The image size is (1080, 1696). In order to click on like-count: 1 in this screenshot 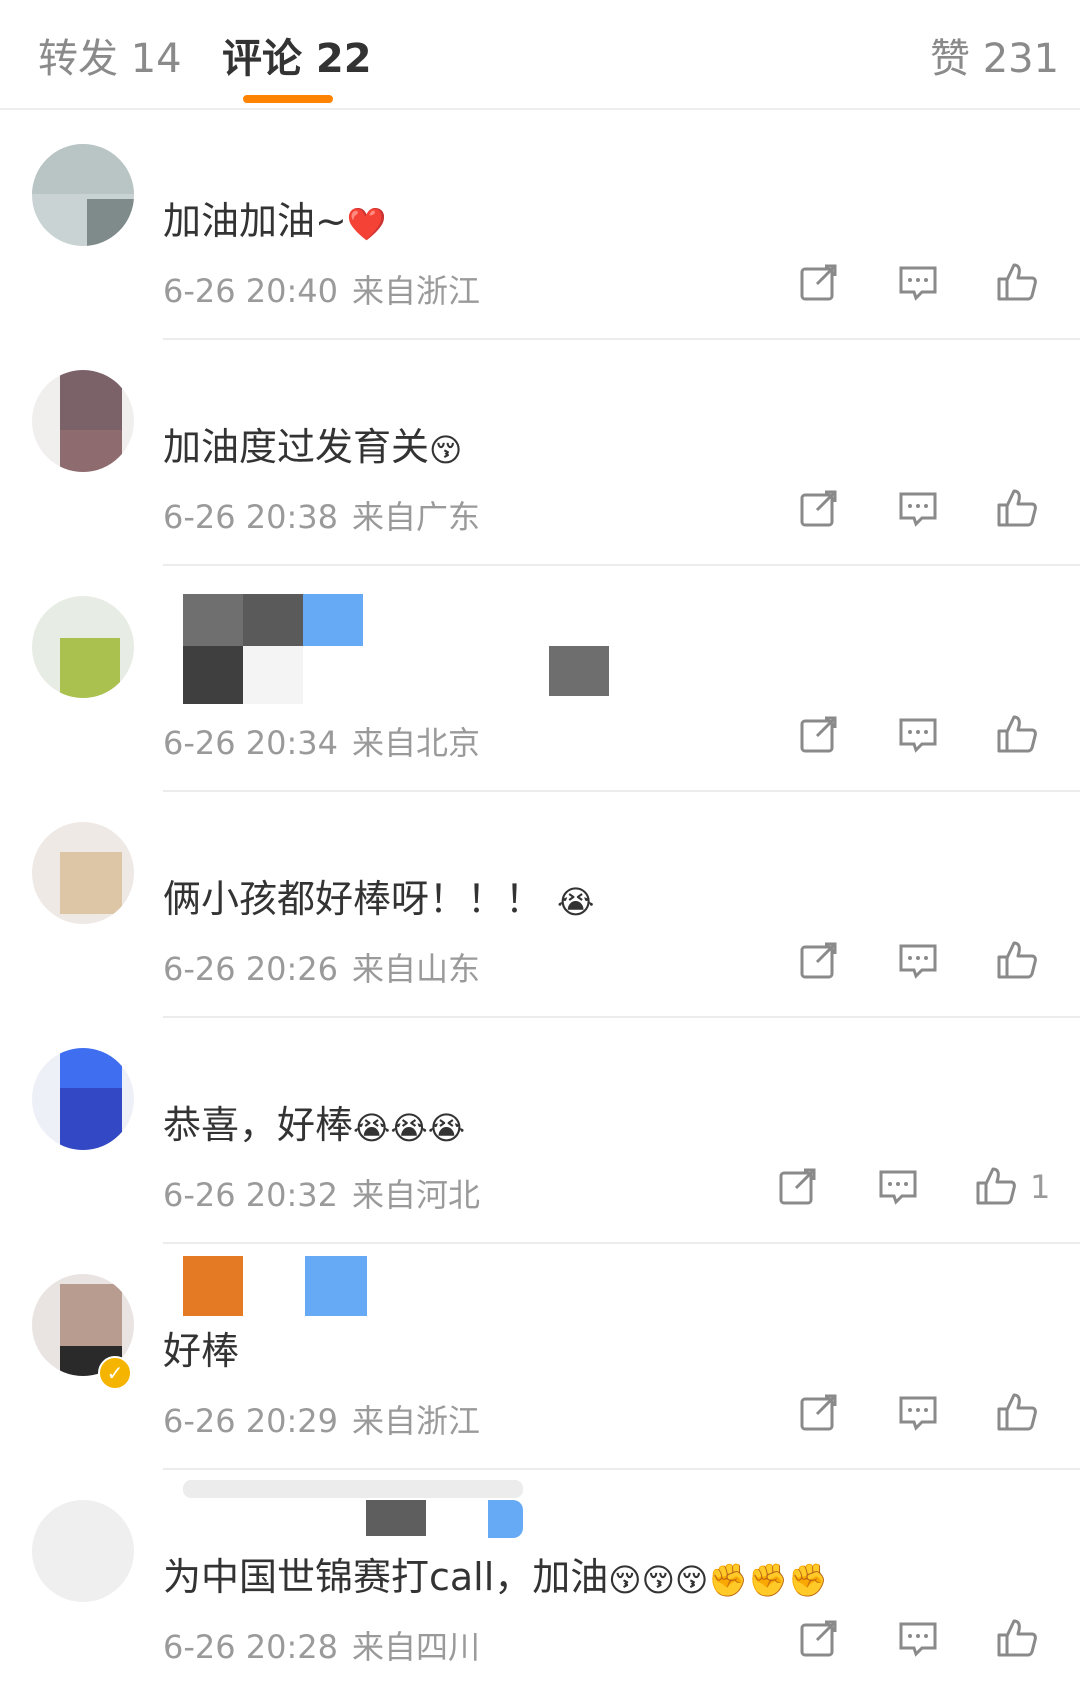, I will do `click(1040, 1187)`.